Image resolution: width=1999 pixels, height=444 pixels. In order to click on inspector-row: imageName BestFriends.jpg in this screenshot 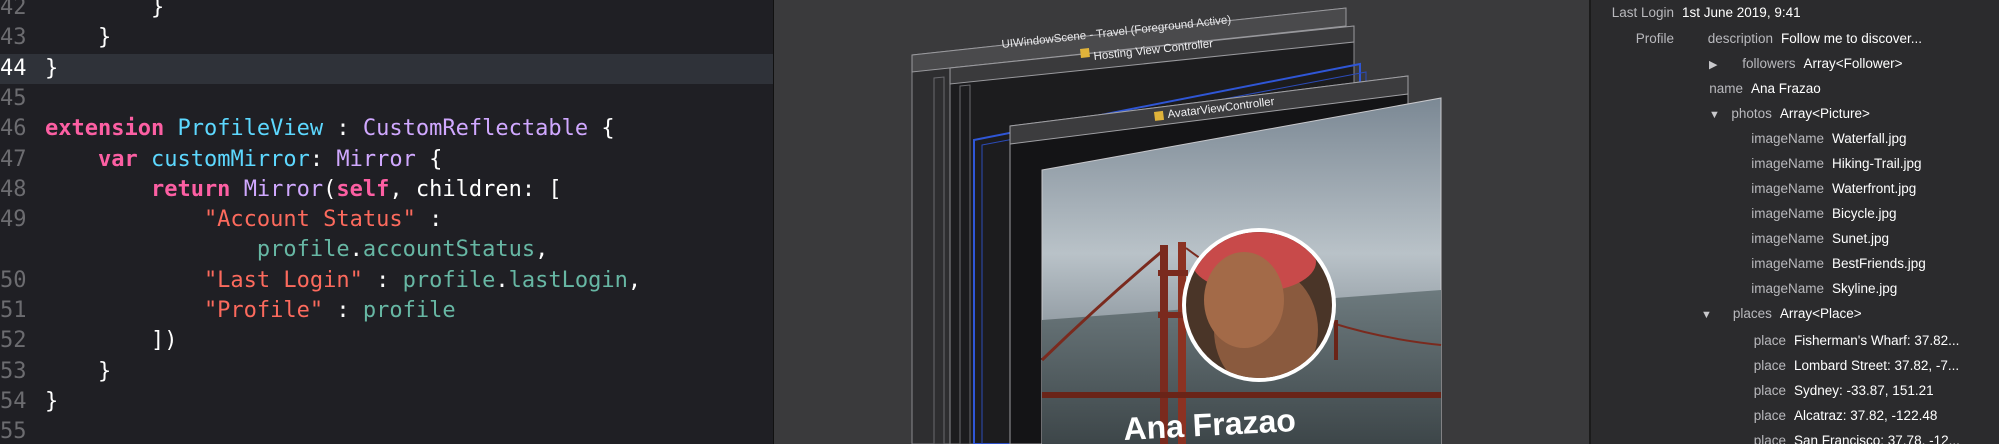, I will do `click(1837, 264)`.